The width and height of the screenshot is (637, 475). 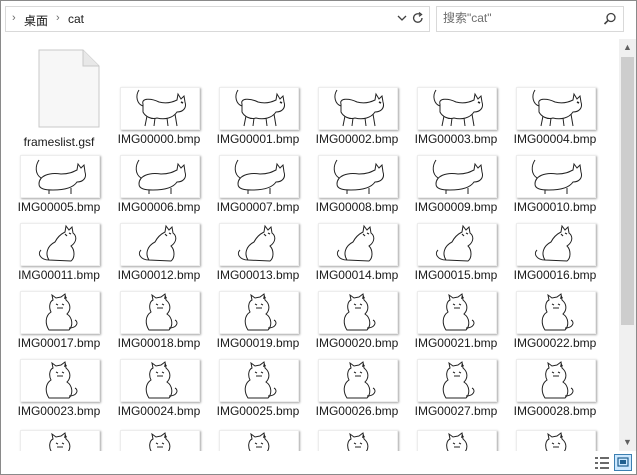 I want to click on file-item-image: IMG00009.bmp, so click(x=456, y=187).